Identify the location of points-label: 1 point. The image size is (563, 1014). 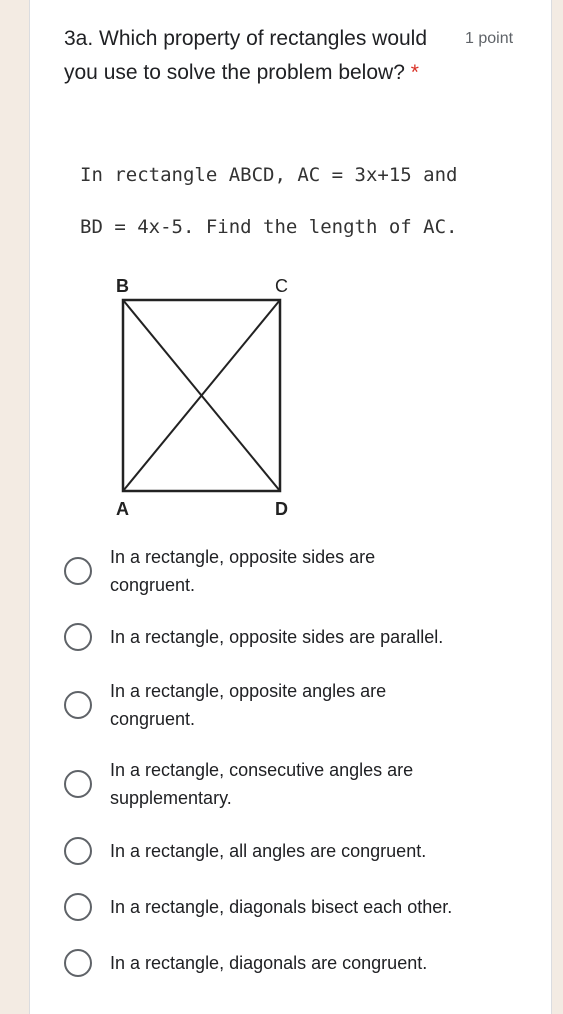
(489, 38).